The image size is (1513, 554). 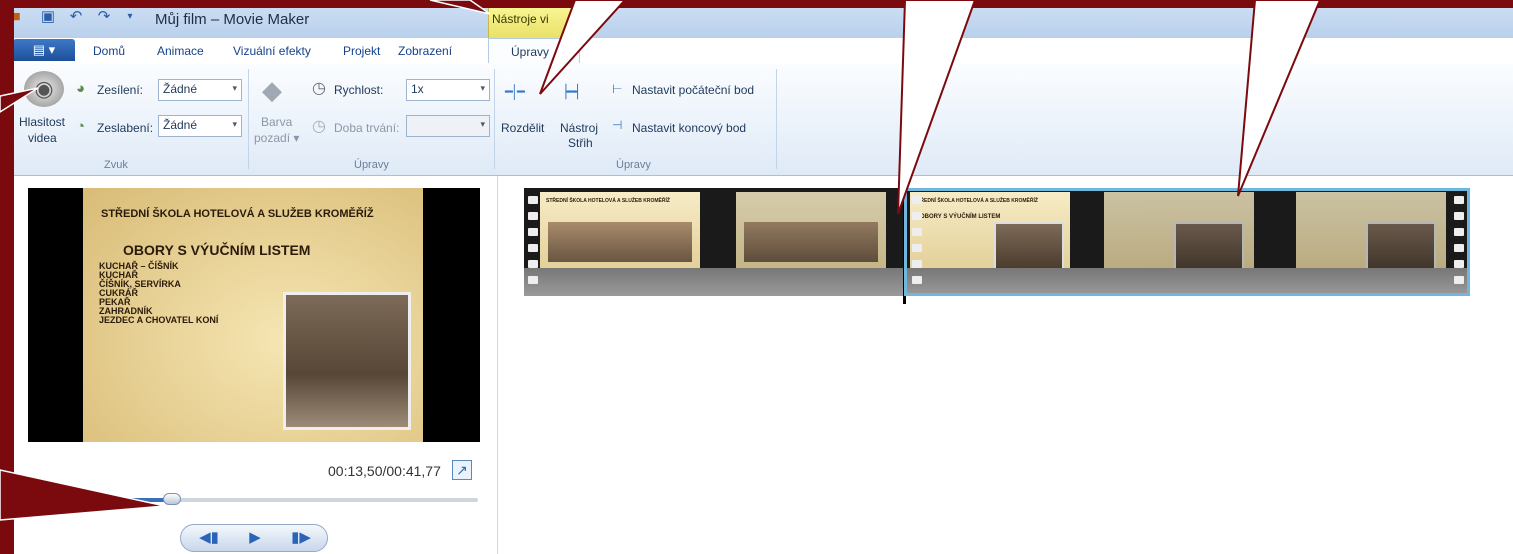 I want to click on callout-split, so click(x=583, y=47).